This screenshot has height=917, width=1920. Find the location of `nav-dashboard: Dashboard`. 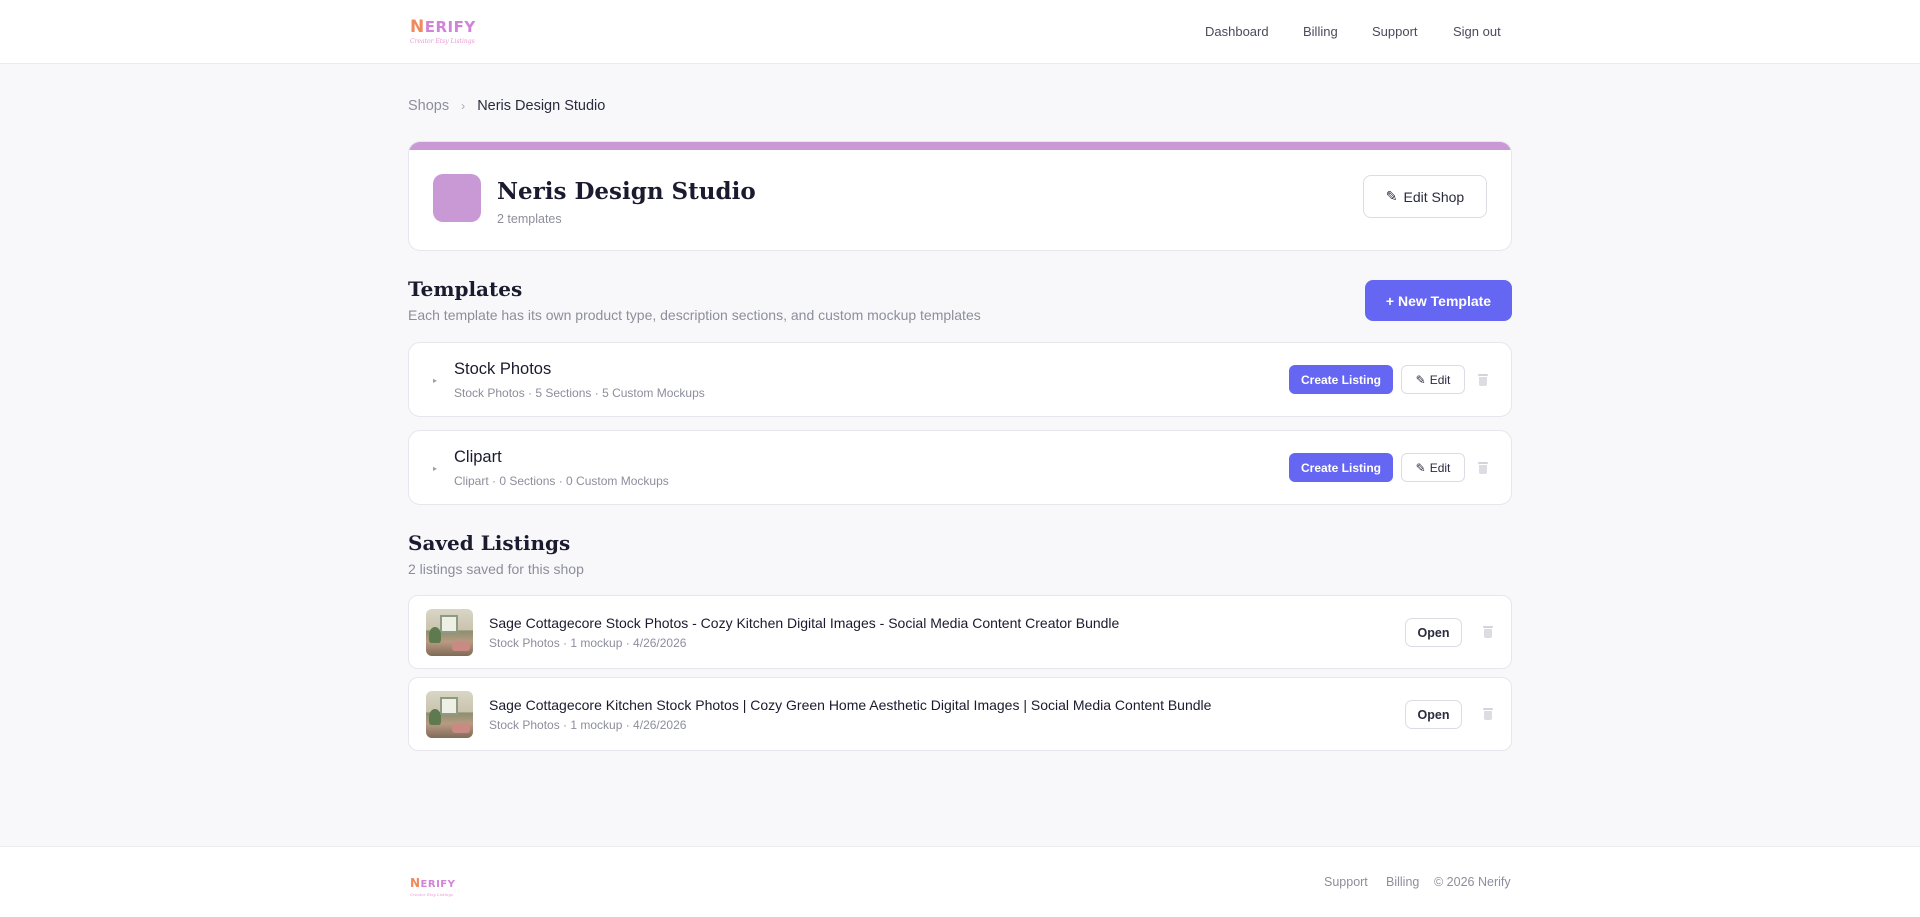

nav-dashboard: Dashboard is located at coordinates (1237, 31).